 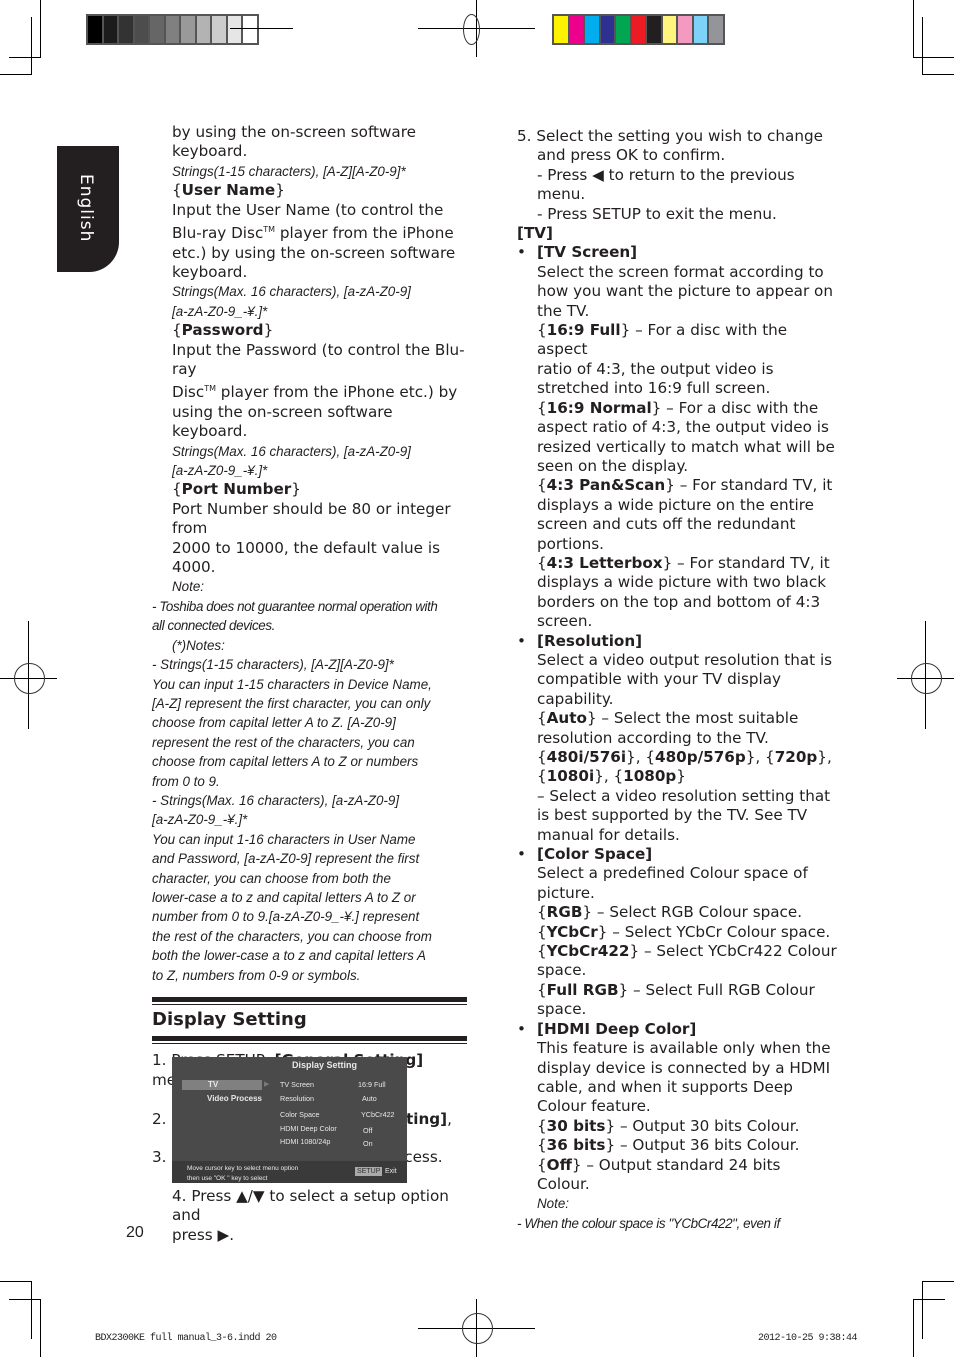 I want to click on option-off: {Off} – Output standard 24 bits Colour., so click(x=659, y=1174).